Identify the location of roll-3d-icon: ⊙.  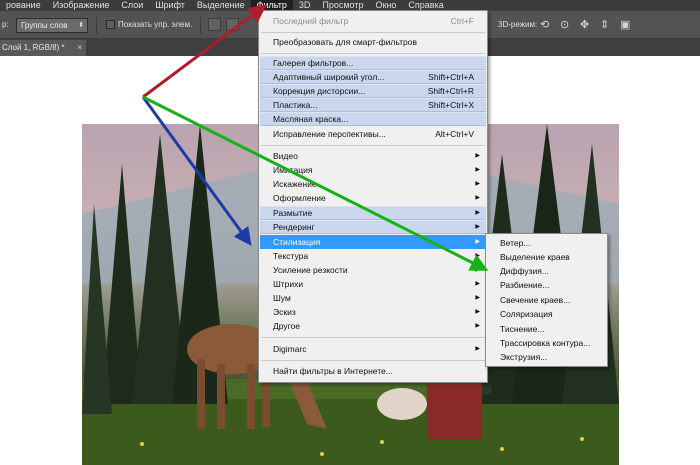
(564, 24).